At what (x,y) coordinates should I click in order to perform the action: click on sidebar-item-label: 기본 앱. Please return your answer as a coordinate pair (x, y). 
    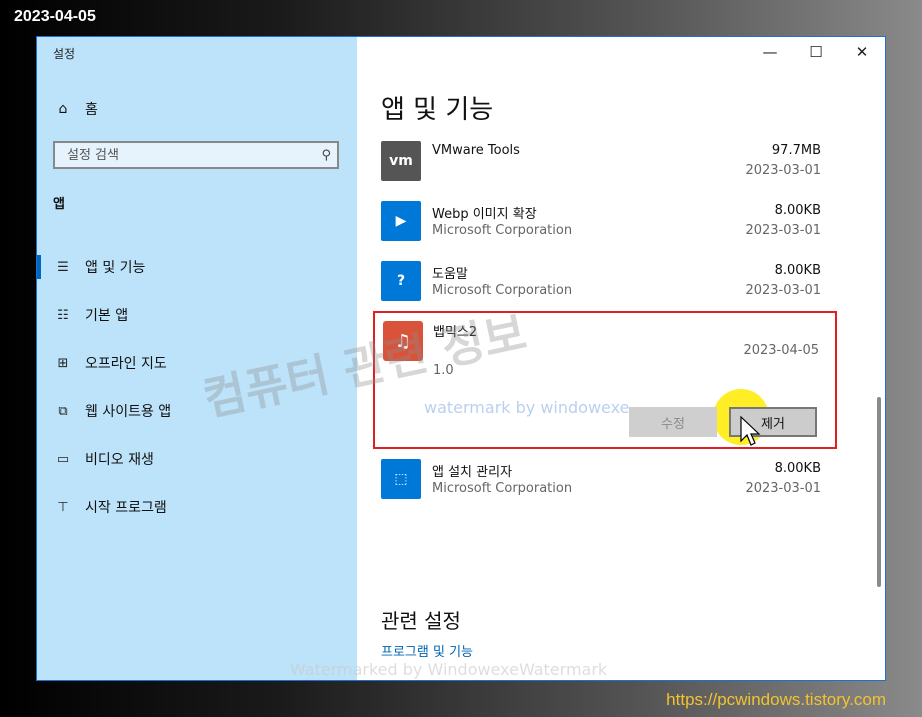
    Looking at the image, I should click on (107, 316).